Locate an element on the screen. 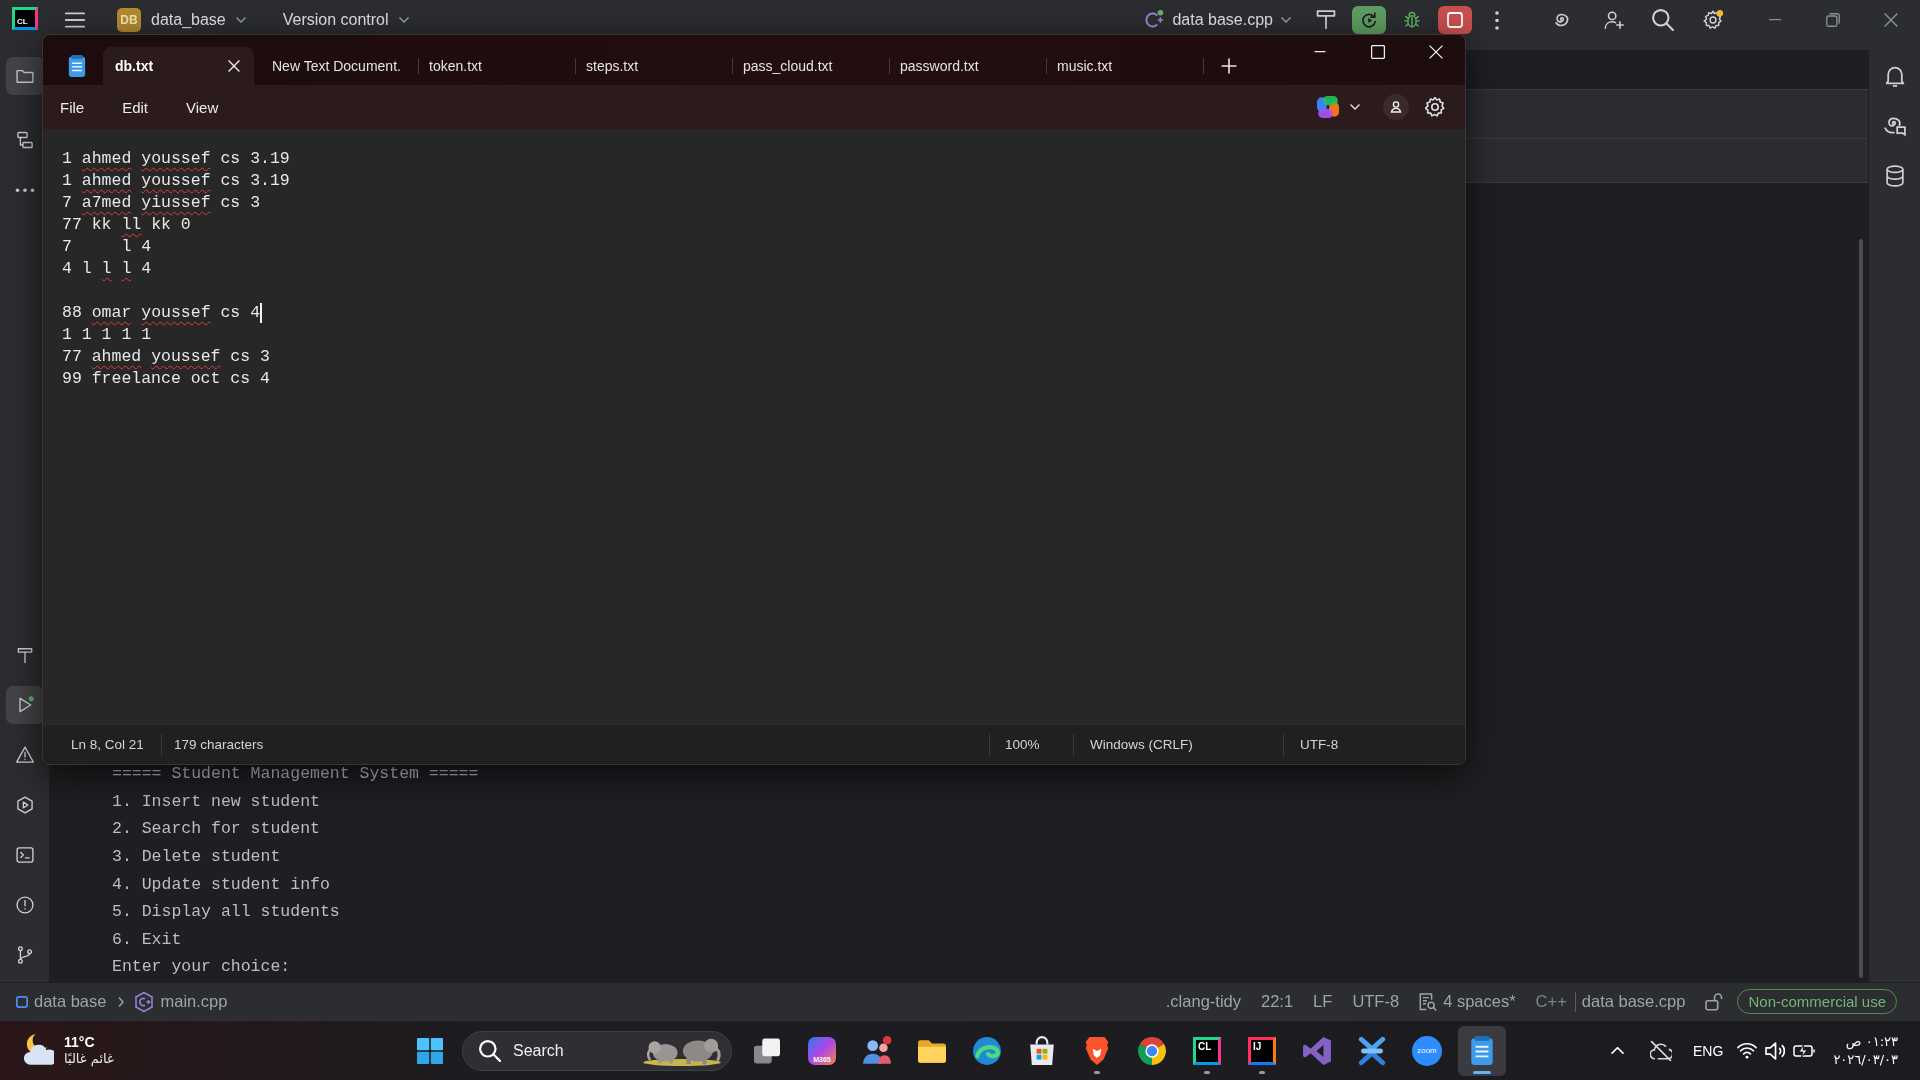 This screenshot has width=1920, height=1080. line-ending: Windows (CRLF) is located at coordinates (1178, 744).